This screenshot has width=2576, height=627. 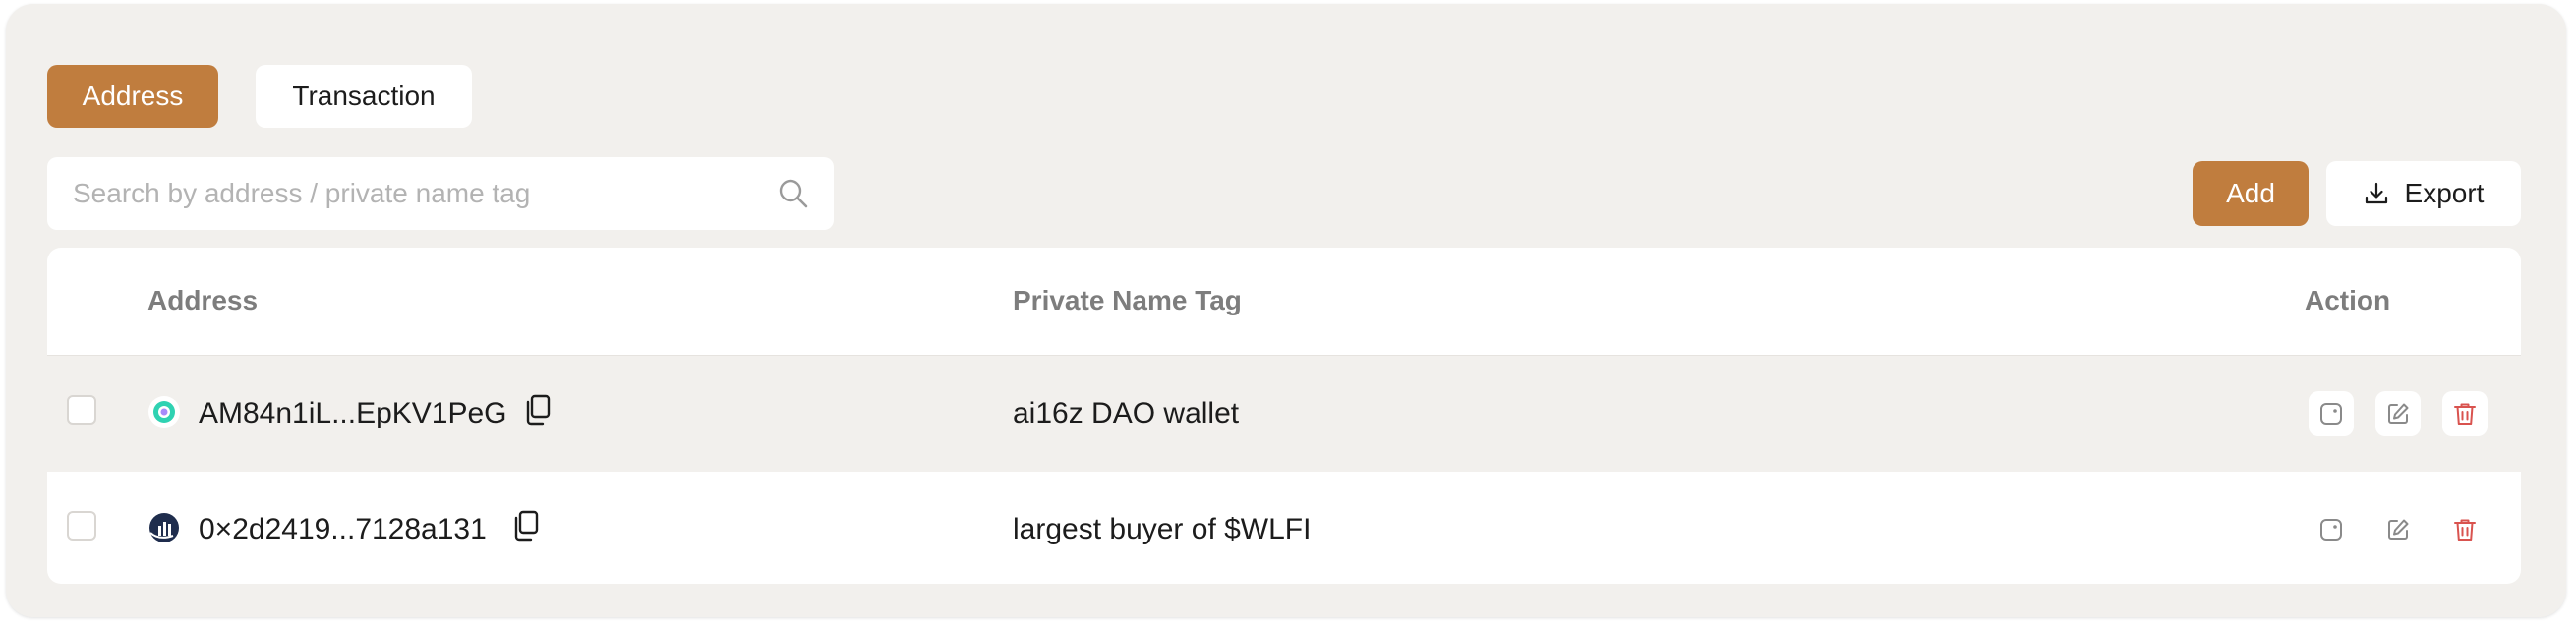 What do you see at coordinates (407, 193) in the screenshot?
I see `search-input` at bounding box center [407, 193].